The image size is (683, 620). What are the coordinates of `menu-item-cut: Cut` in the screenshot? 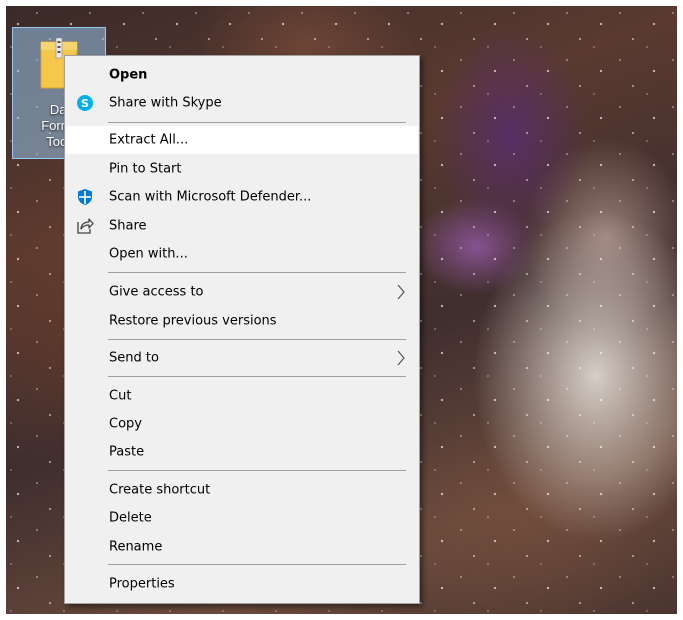 It's located at (242, 396).